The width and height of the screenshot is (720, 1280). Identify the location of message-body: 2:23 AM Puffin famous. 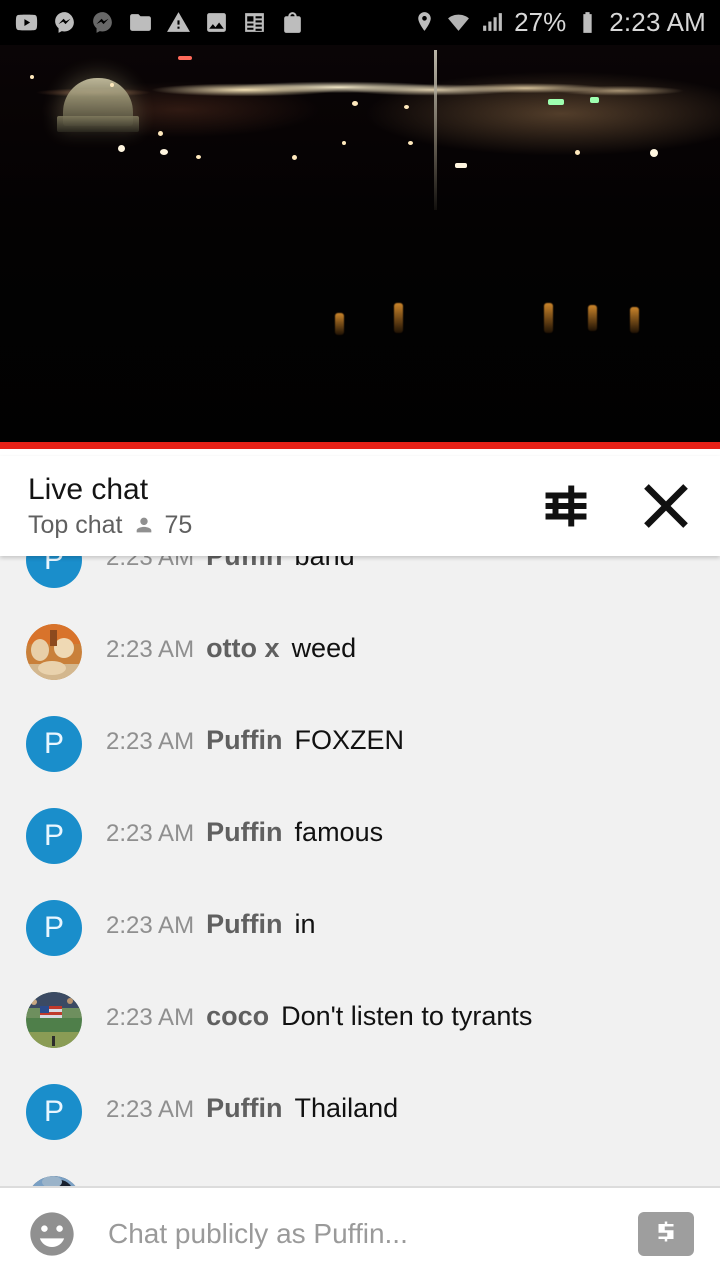
(244, 834).